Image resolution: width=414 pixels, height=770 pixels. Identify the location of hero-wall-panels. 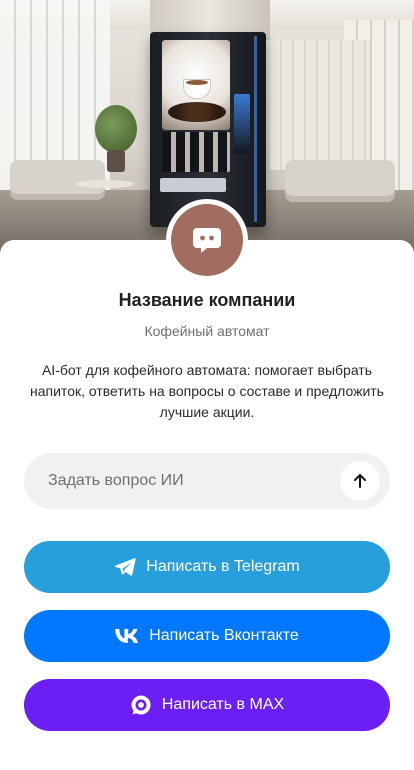
(320, 105).